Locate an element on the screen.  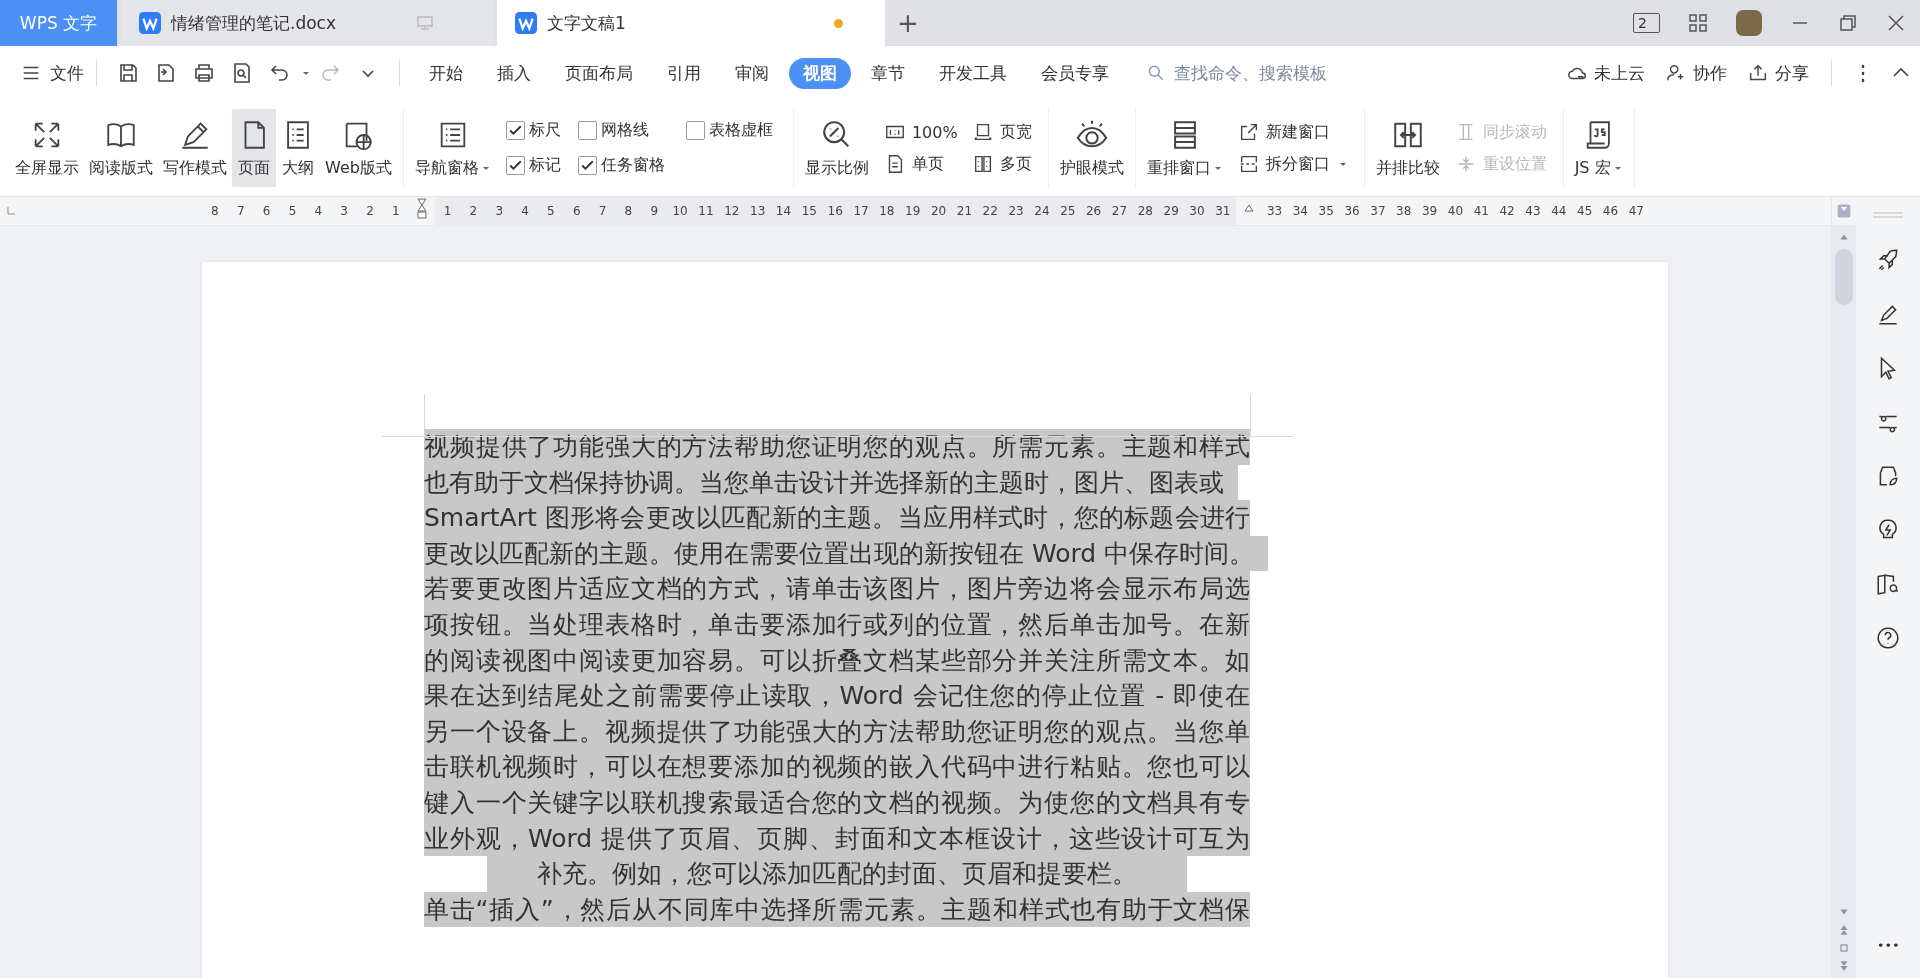
ruler-number: 31 is located at coordinates (1222, 211).